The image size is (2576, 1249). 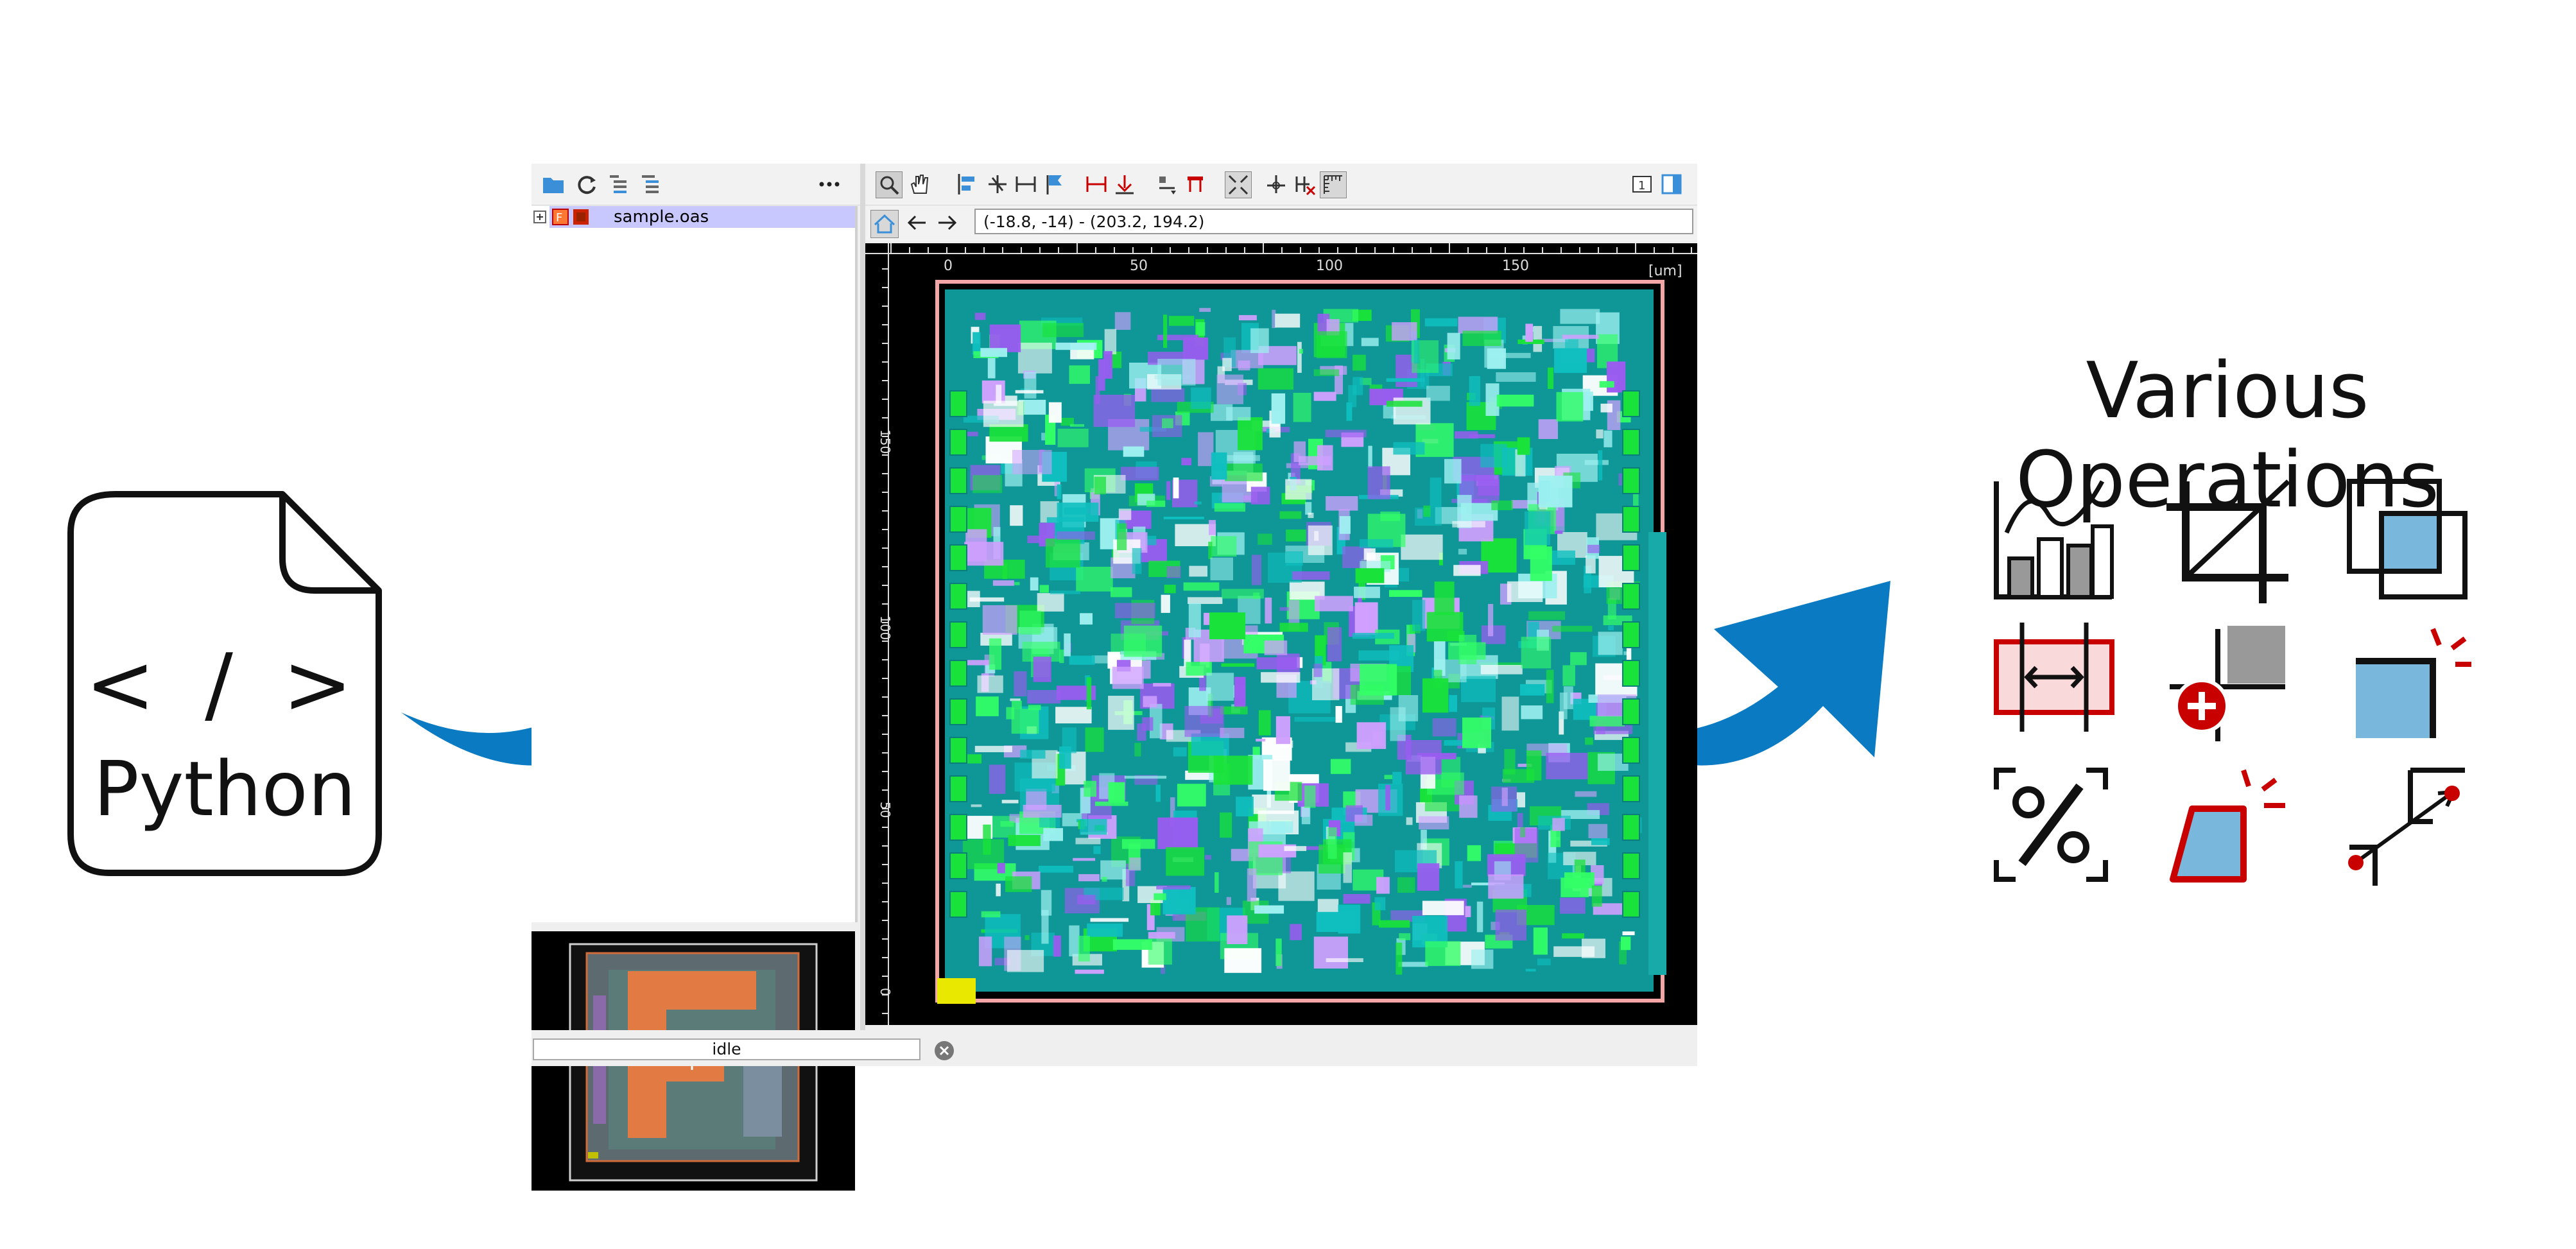 I want to click on code-symbol: < / >, so click(x=225, y=684).